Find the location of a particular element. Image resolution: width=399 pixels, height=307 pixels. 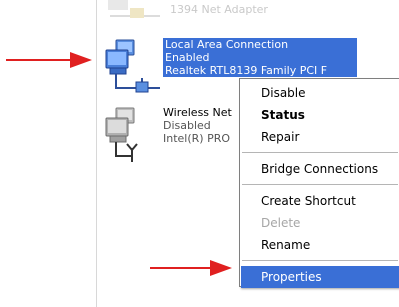

connection-name: Local Area Connection is located at coordinates (227, 44).